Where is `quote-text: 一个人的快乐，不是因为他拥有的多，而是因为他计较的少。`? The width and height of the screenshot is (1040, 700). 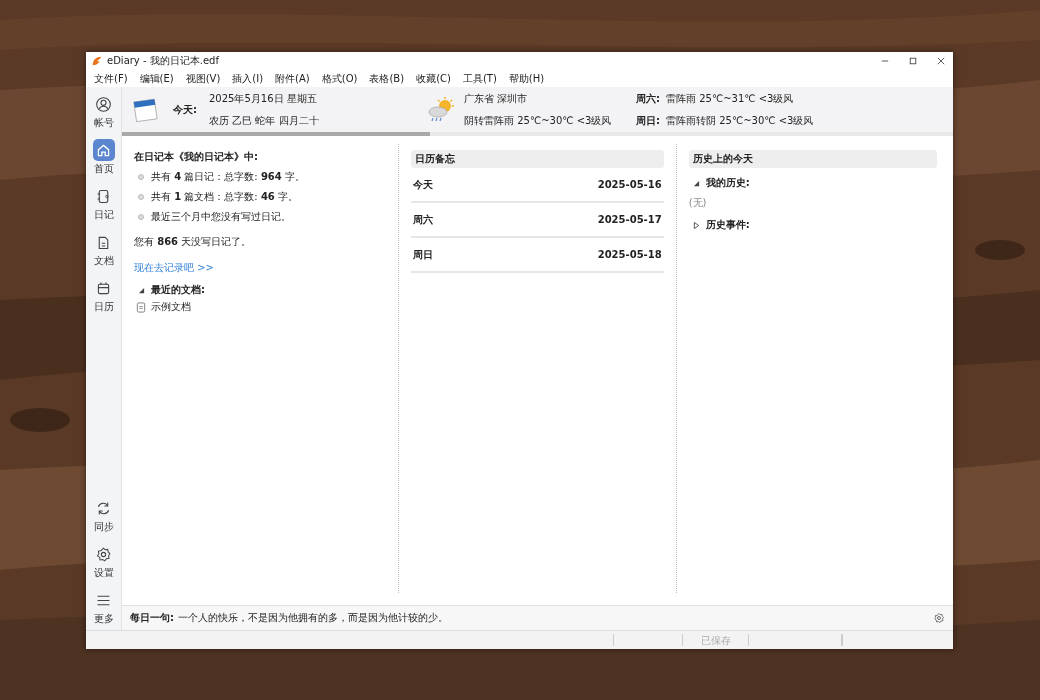
quote-text: 一个人的快乐，不是因为他拥有的多，而是因为他计较的少。 is located at coordinates (313, 618).